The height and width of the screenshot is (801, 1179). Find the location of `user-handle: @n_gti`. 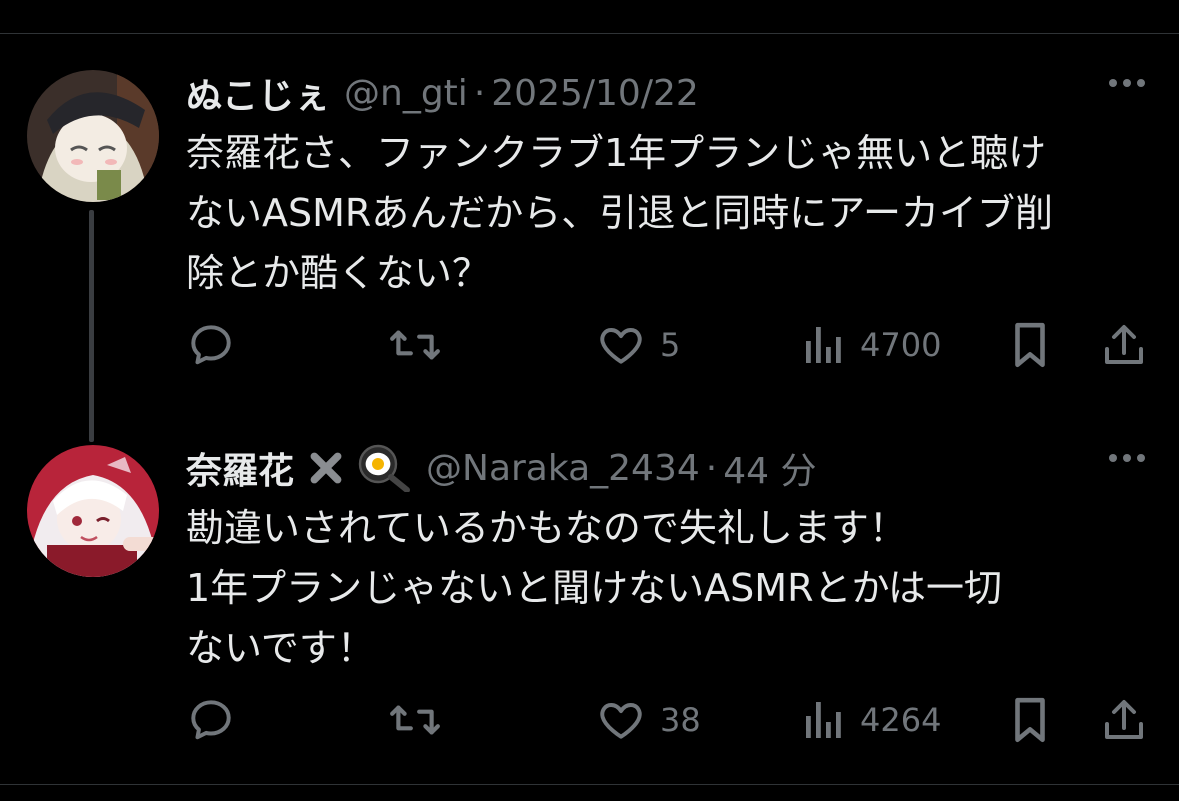

user-handle: @n_gti is located at coordinates (406, 93).